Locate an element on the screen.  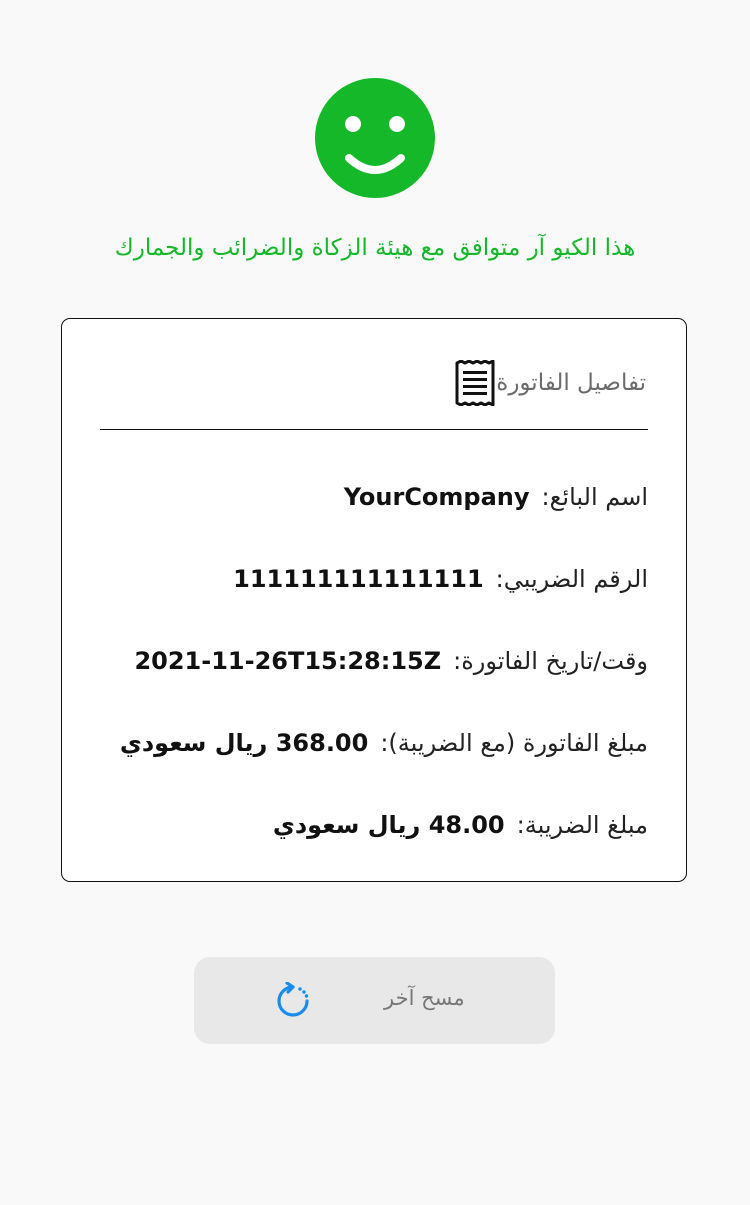
vat-amount-row: مبلغ الضريبة: 48.00 ريال سعودي is located at coordinates (374, 825).